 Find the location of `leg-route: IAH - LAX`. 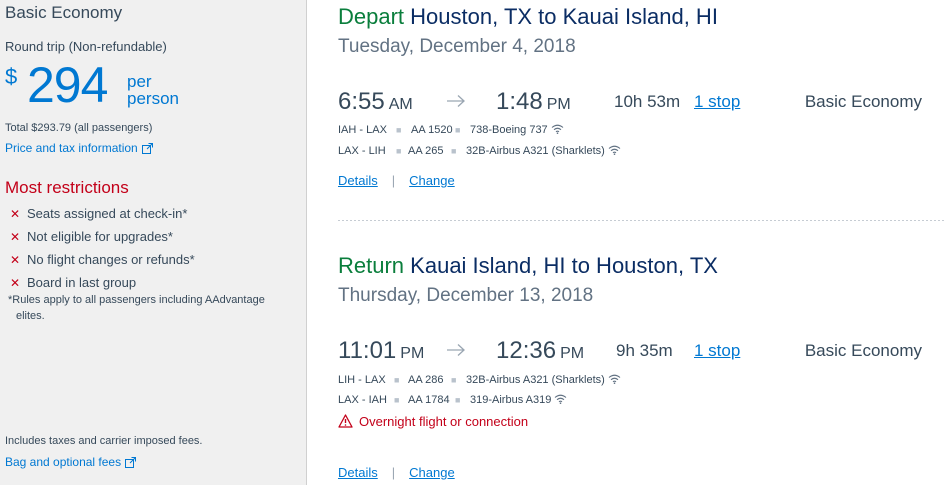

leg-route: IAH - LAX is located at coordinates (362, 130).